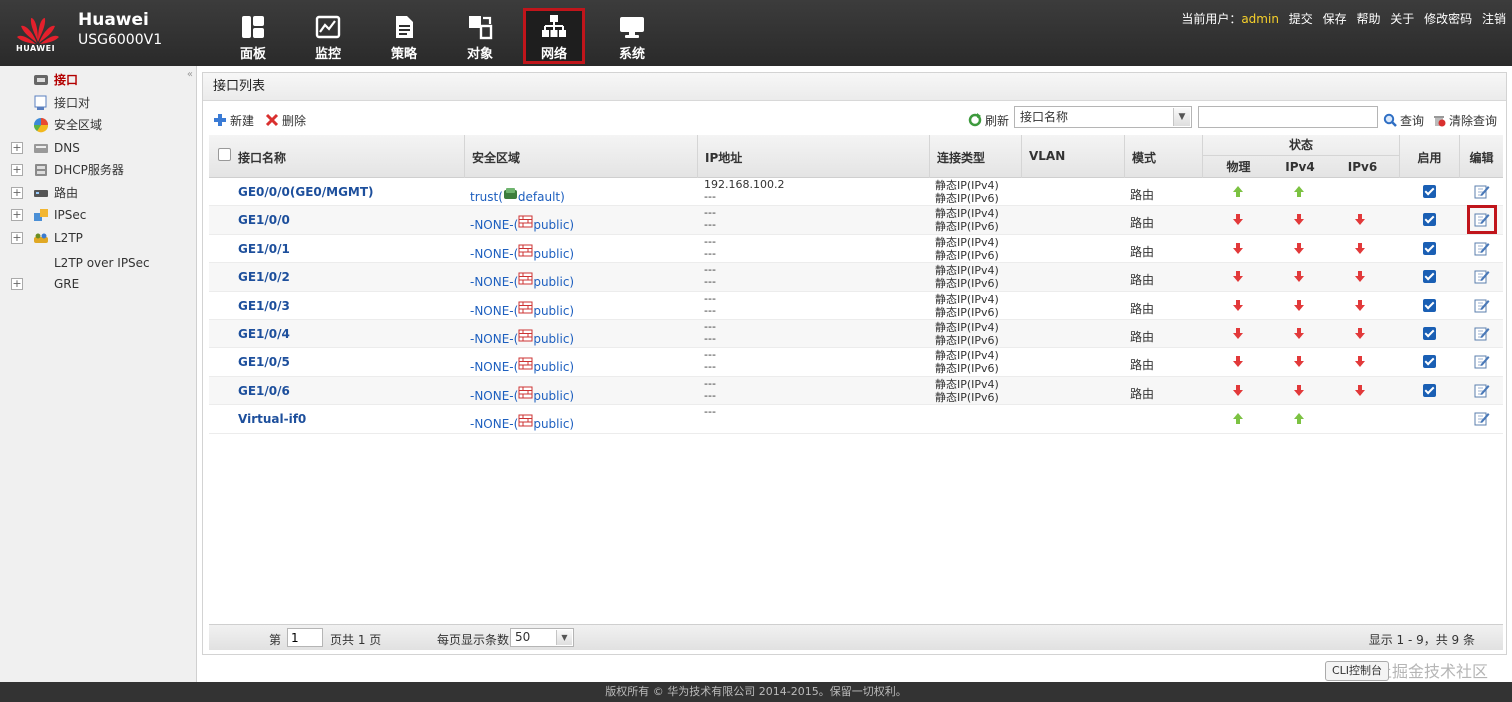 The width and height of the screenshot is (1512, 702). I want to click on ip-address: --- ---, so click(710, 304).